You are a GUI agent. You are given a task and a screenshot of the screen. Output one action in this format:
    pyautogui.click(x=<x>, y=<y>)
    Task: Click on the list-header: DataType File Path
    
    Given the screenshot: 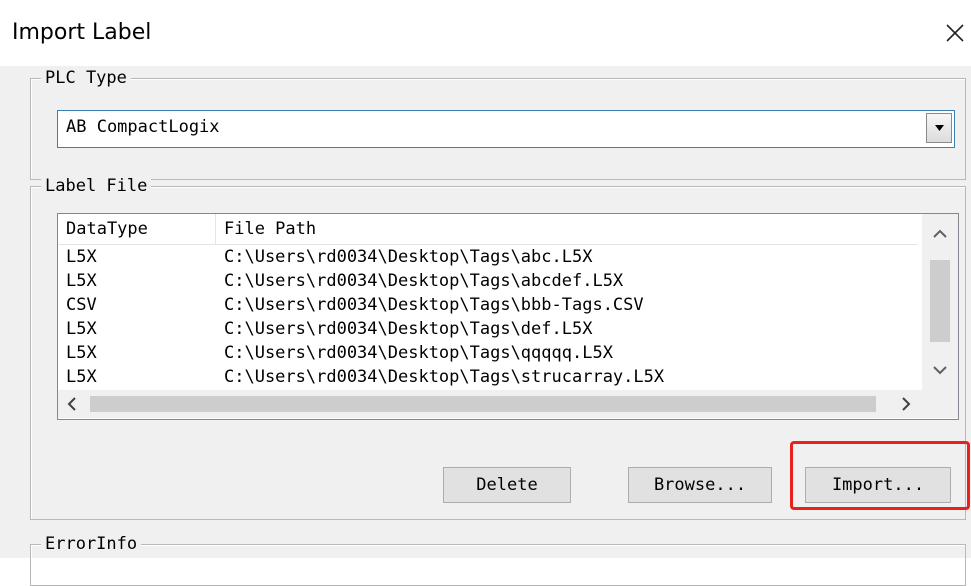 What is the action you would take?
    pyautogui.click(x=488, y=229)
    